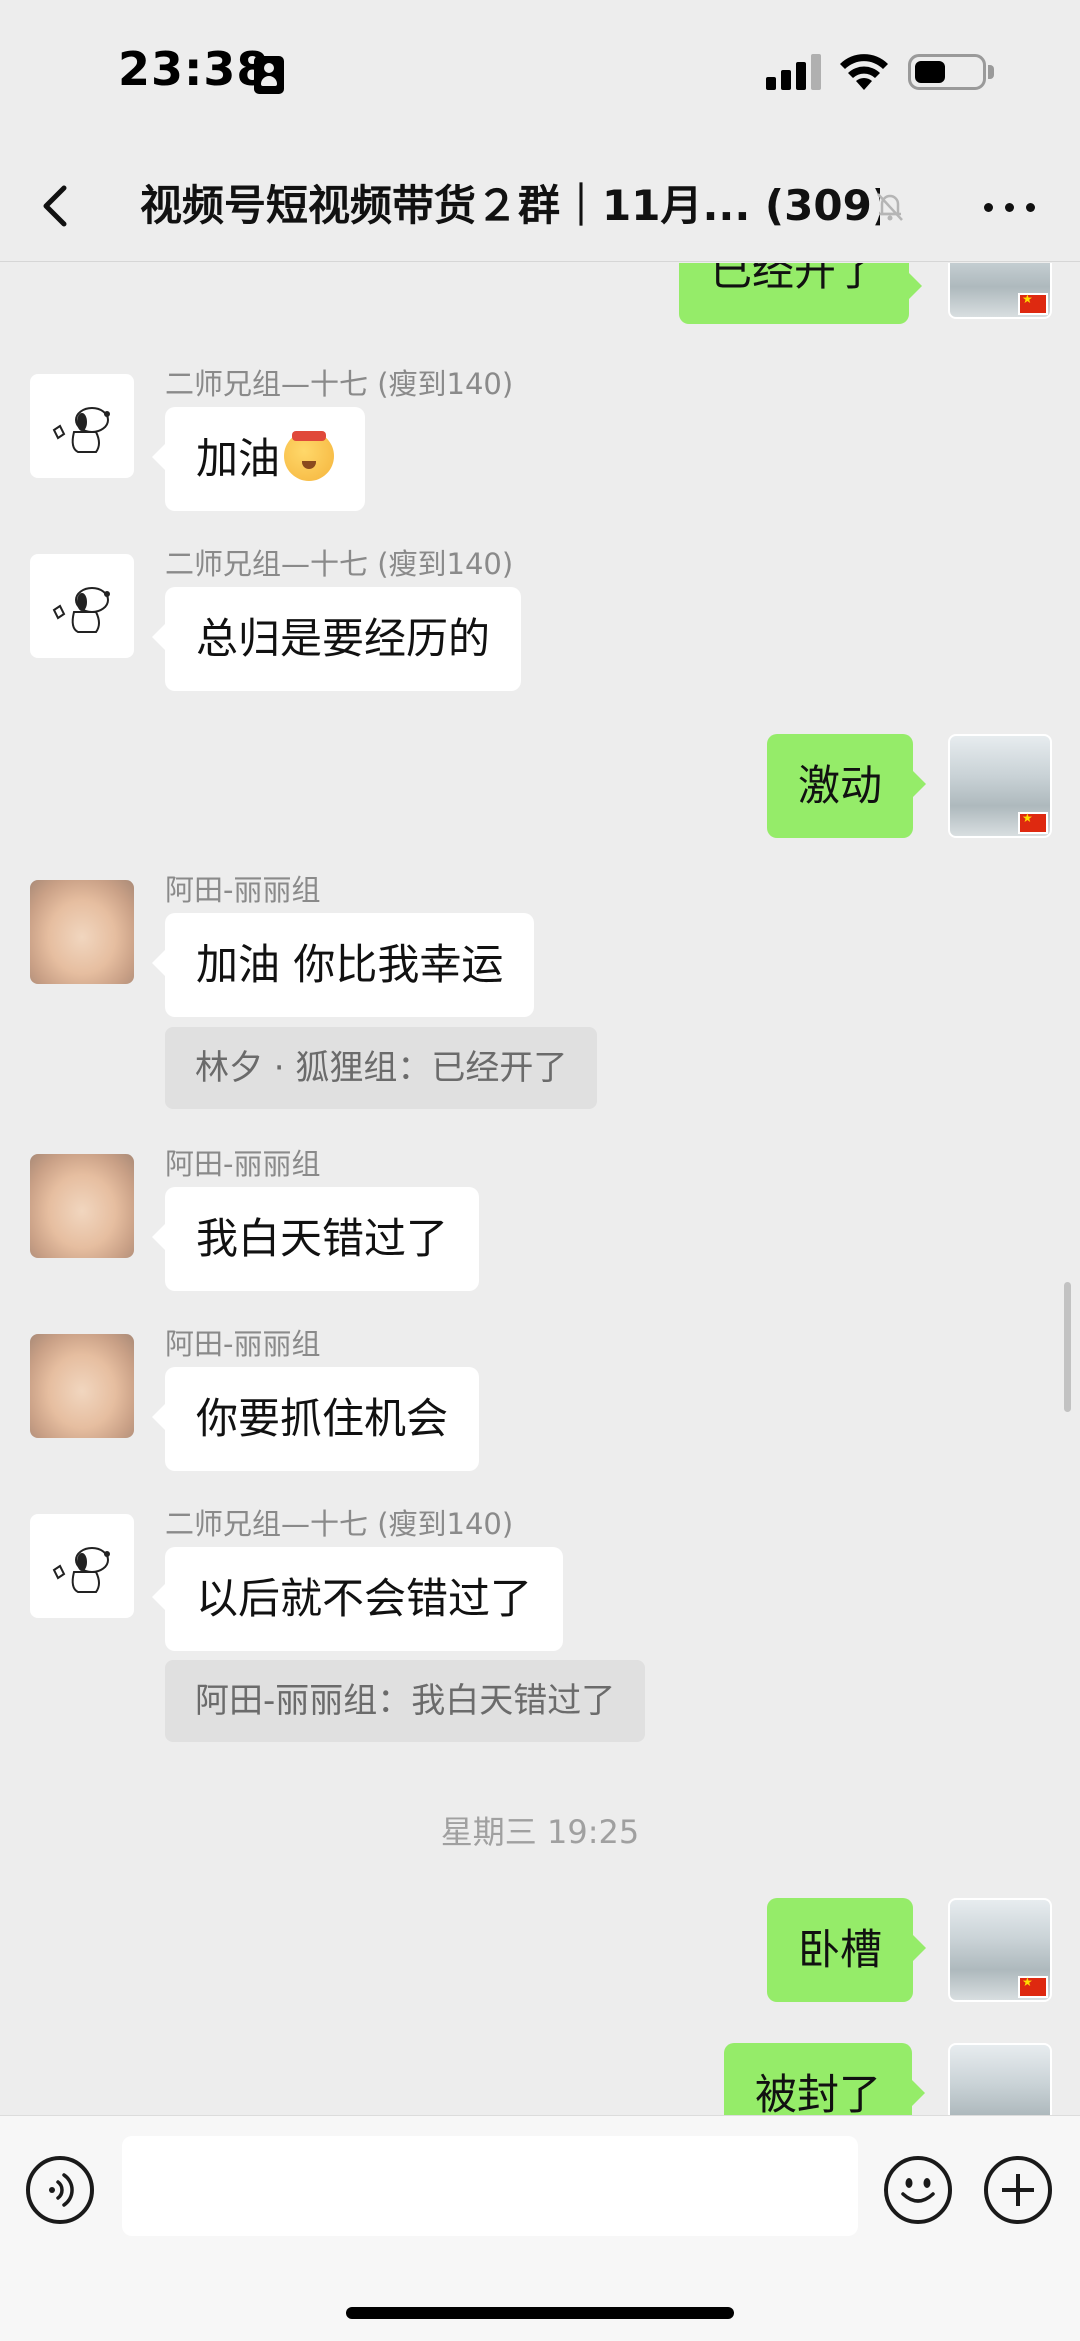  Describe the element at coordinates (988, 207) in the screenshot. I see `ellipsis-icon` at that location.